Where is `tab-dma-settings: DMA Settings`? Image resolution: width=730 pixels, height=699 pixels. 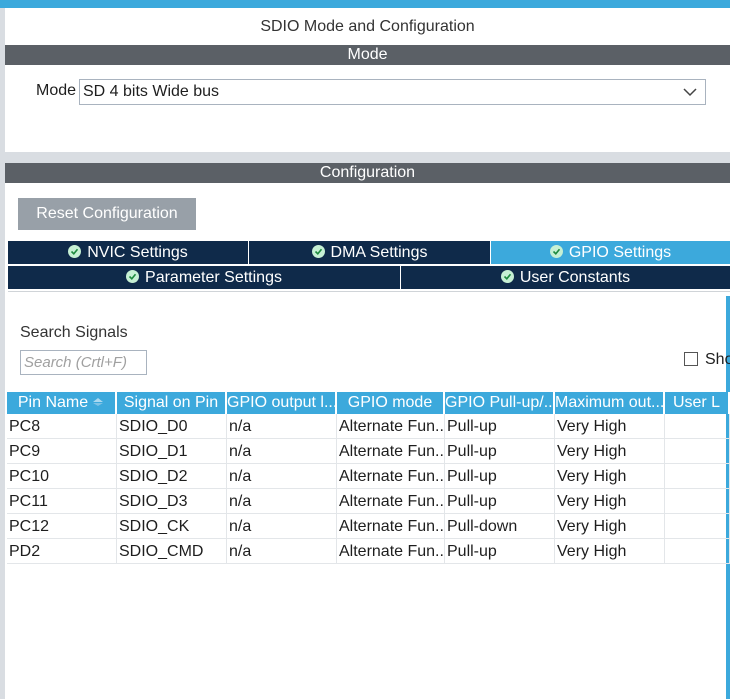 tab-dma-settings: DMA Settings is located at coordinates (369, 252).